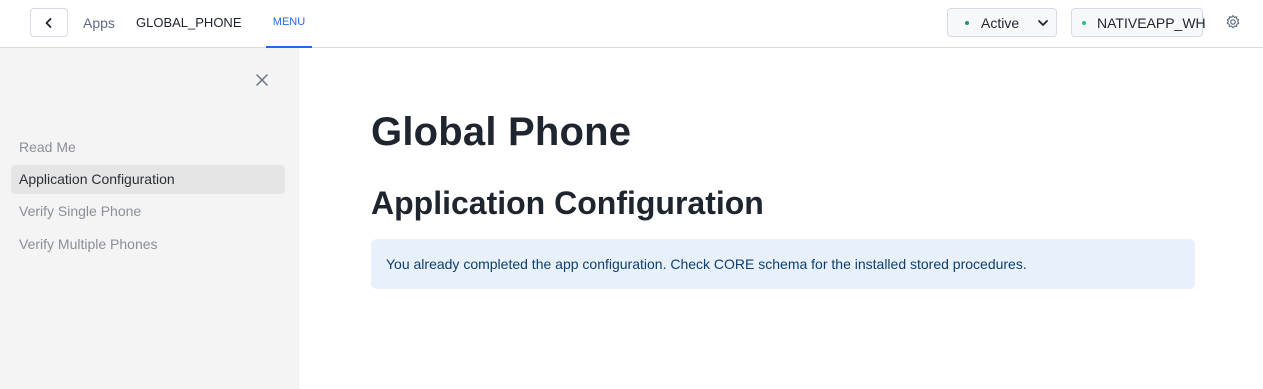  I want to click on status-dropdown: Active, so click(1002, 22).